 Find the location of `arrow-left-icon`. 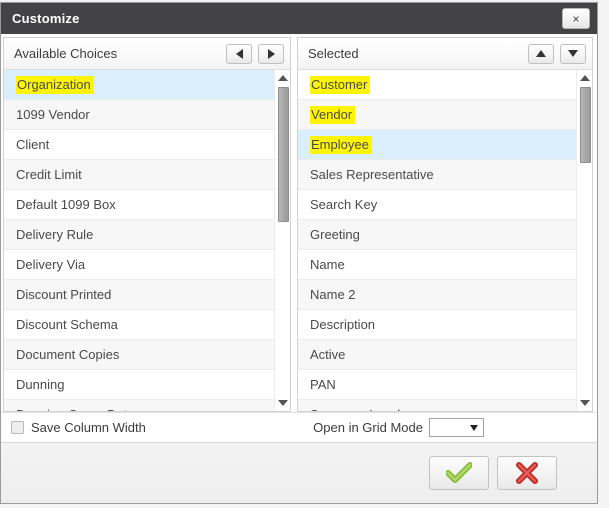

arrow-left-icon is located at coordinates (239, 53).